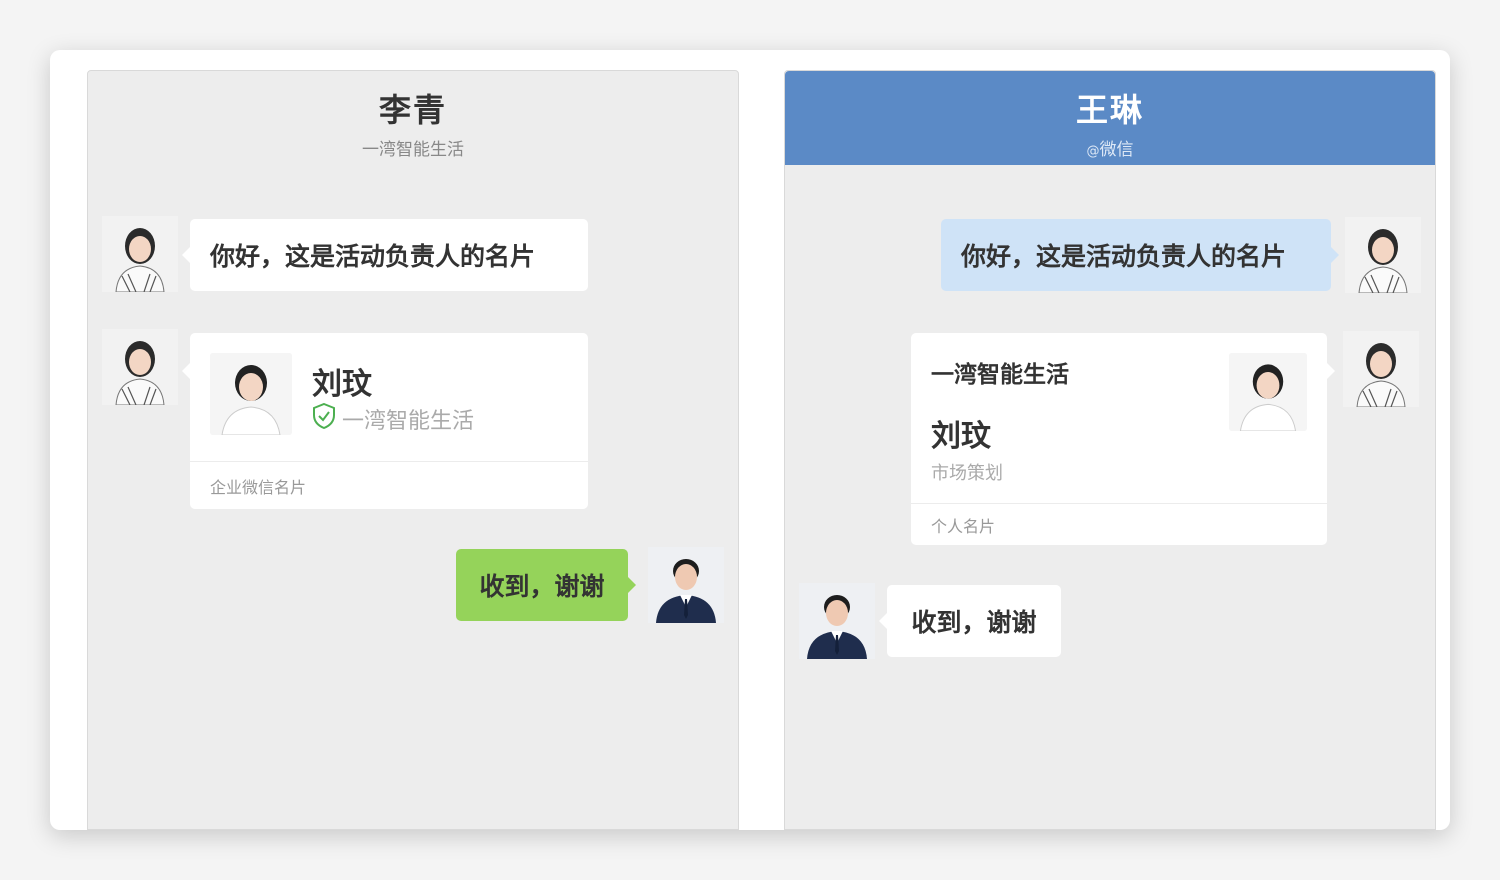 The image size is (1500, 880). What do you see at coordinates (413, 150) in the screenshot?
I see `contact-company: 一湾智能生活` at bounding box center [413, 150].